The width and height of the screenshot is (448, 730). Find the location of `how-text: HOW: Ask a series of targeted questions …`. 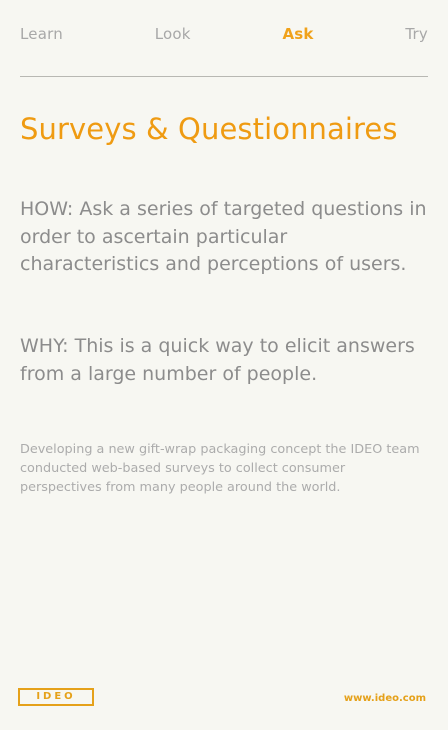

how-text: HOW: Ask a series of targeted questions … is located at coordinates (223, 237).